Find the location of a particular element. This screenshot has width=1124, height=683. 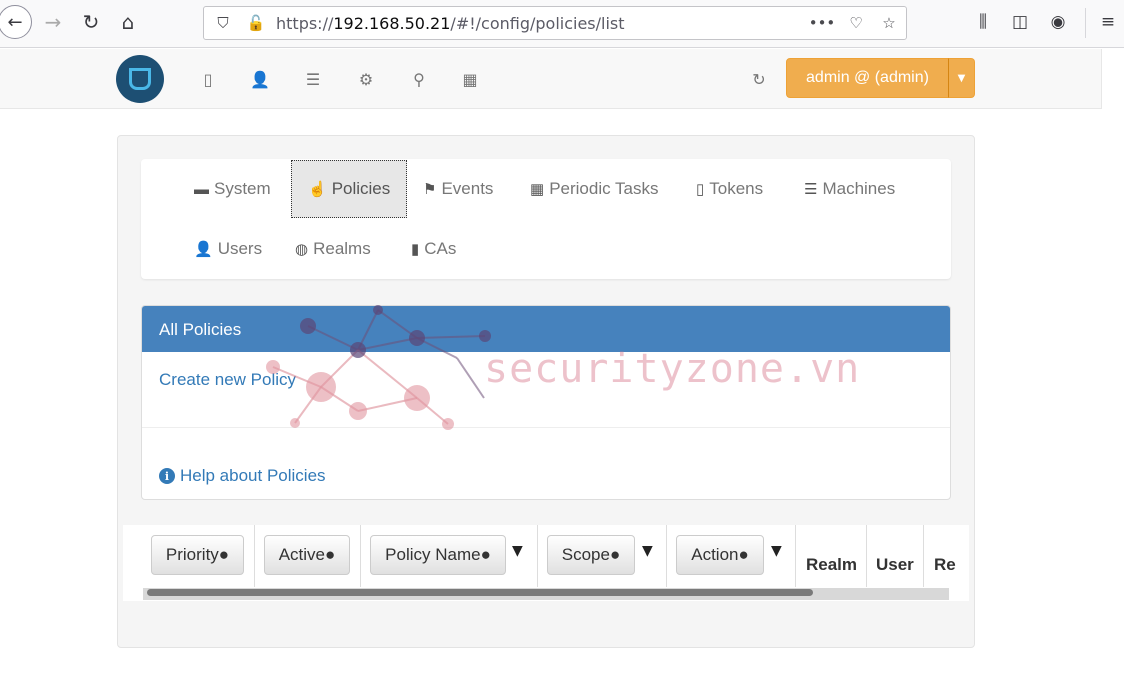

audit-search-nav-icon: ⚲ is located at coordinates (419, 79).